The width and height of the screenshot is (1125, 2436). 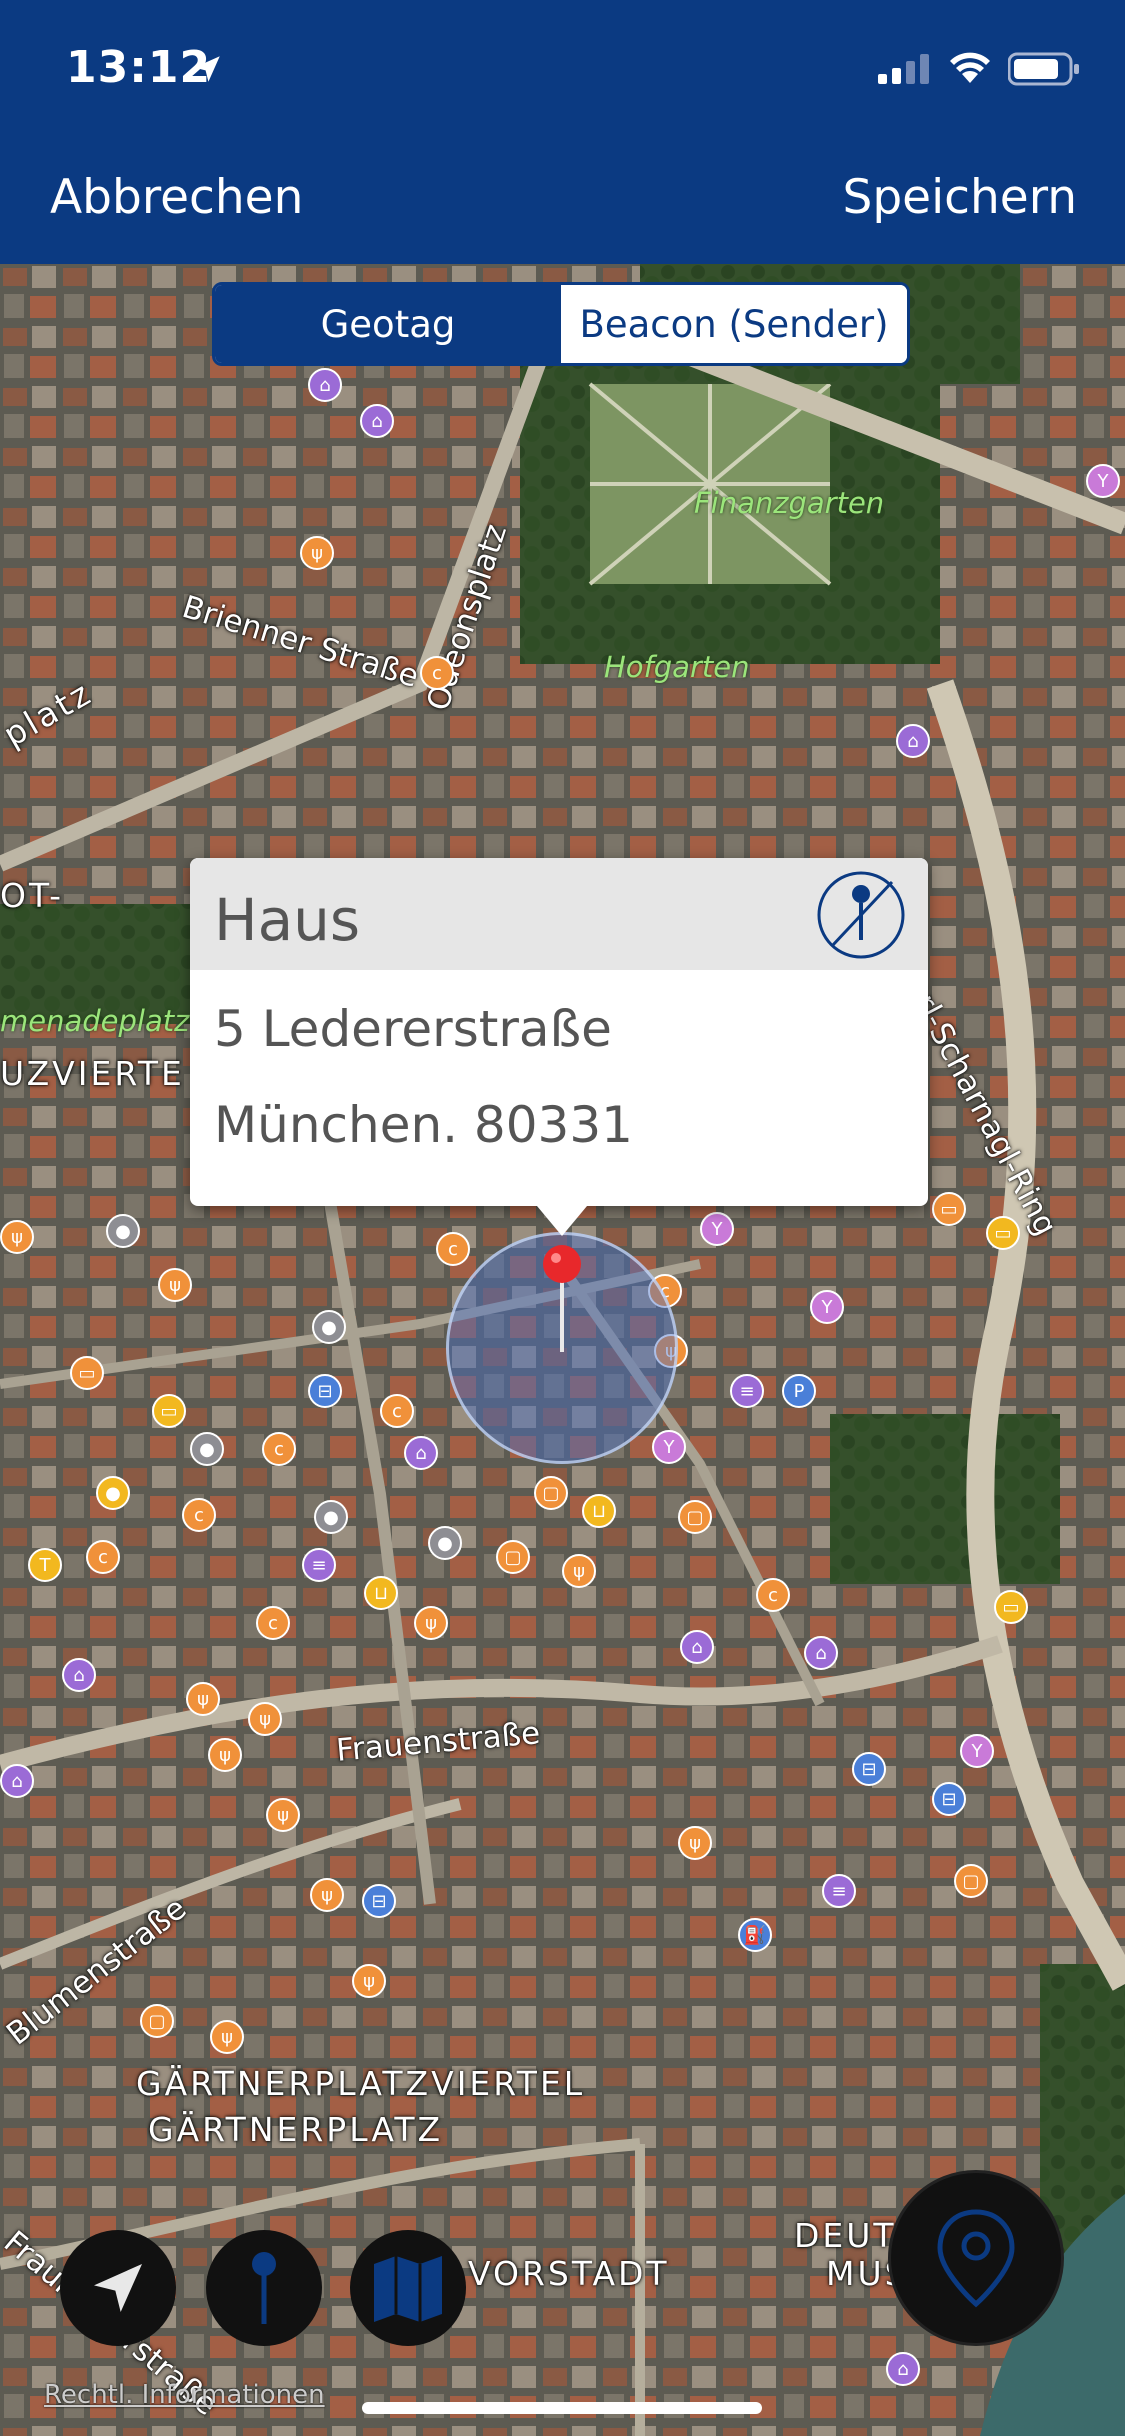 I want to click on red-map-pin-icon, so click(x=562, y=1299).